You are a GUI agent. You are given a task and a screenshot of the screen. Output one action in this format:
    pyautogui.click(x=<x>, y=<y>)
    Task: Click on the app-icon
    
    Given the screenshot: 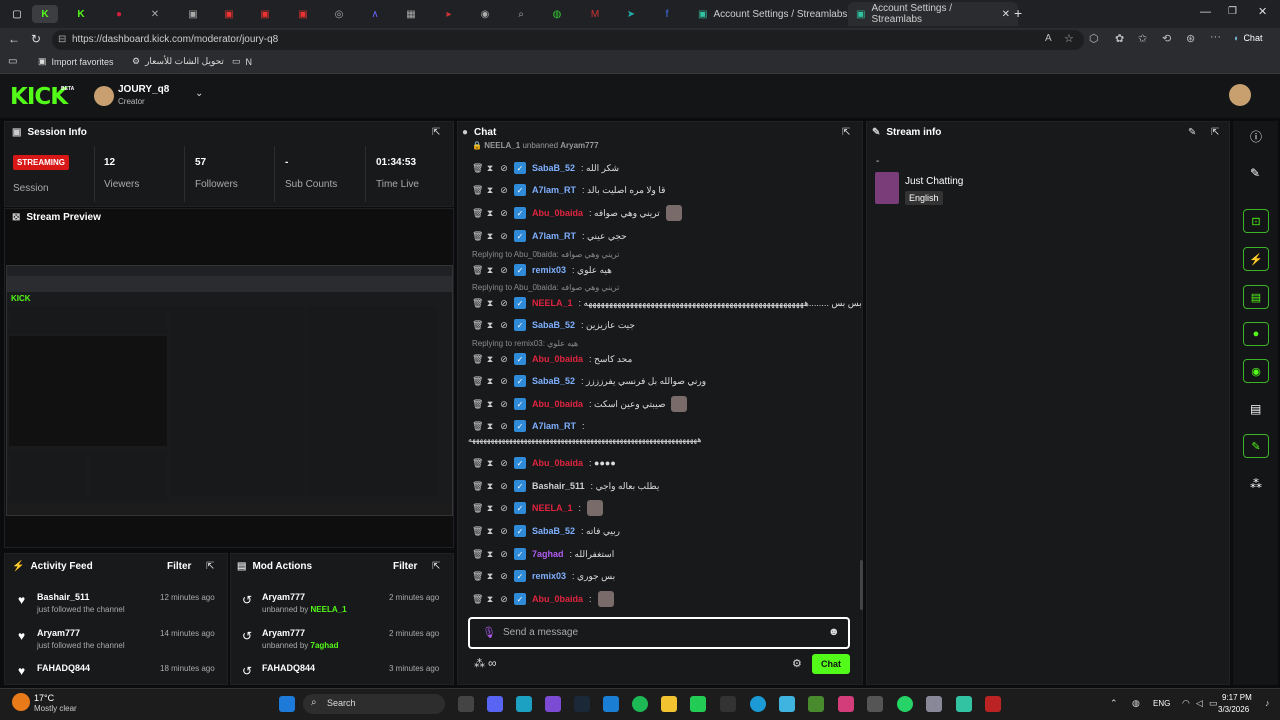 What is the action you would take?
    pyautogui.click(x=993, y=704)
    